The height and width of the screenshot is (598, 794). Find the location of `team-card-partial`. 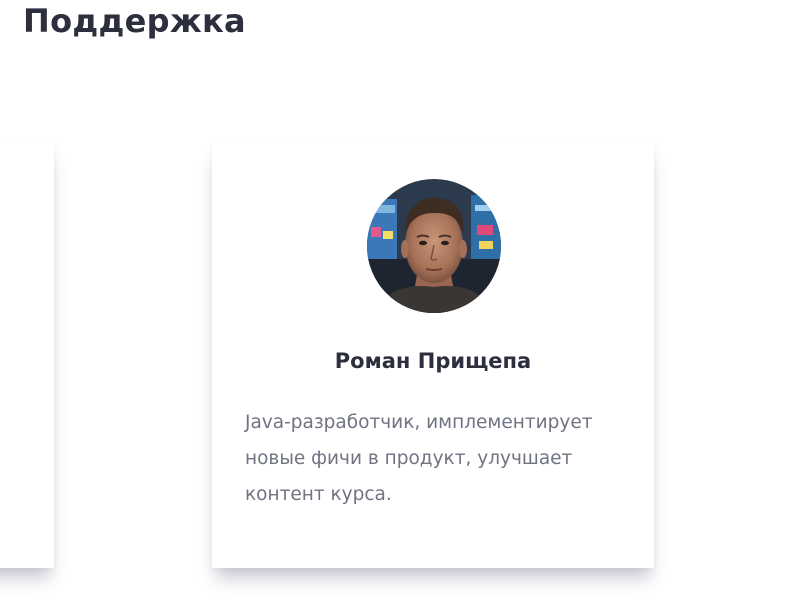

team-card-partial is located at coordinates (27, 355).